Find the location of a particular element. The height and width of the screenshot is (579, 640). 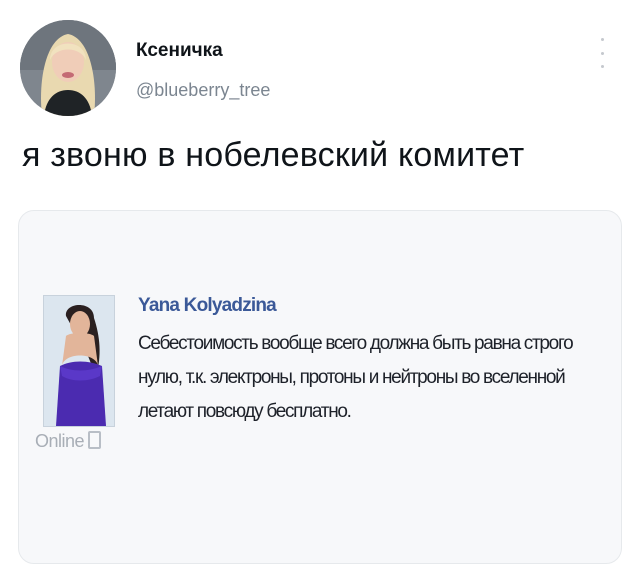

post-author-name: Yana Kolyadzina is located at coordinates (207, 305).